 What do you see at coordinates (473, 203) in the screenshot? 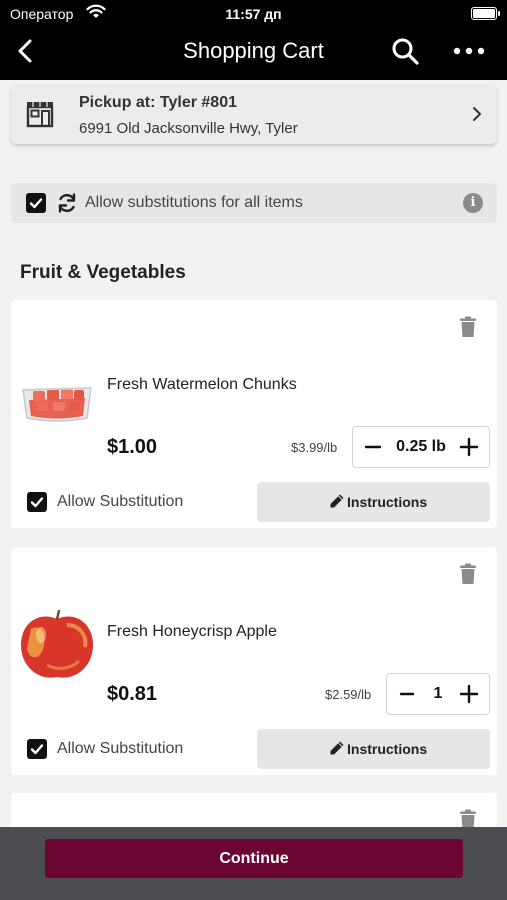
I see `info-icon: i` at bounding box center [473, 203].